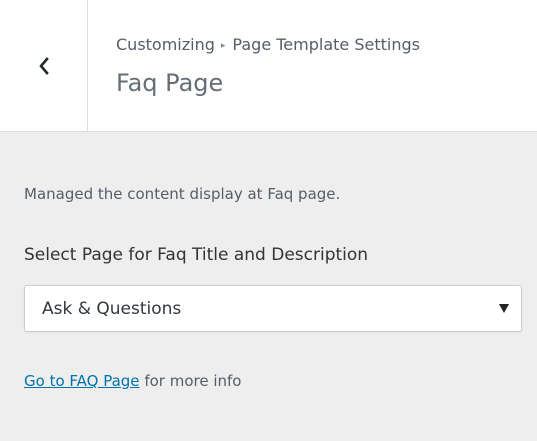 This screenshot has height=441, width=537. What do you see at coordinates (165, 44) in the screenshot?
I see `breadcrumb-parent: Customizing` at bounding box center [165, 44].